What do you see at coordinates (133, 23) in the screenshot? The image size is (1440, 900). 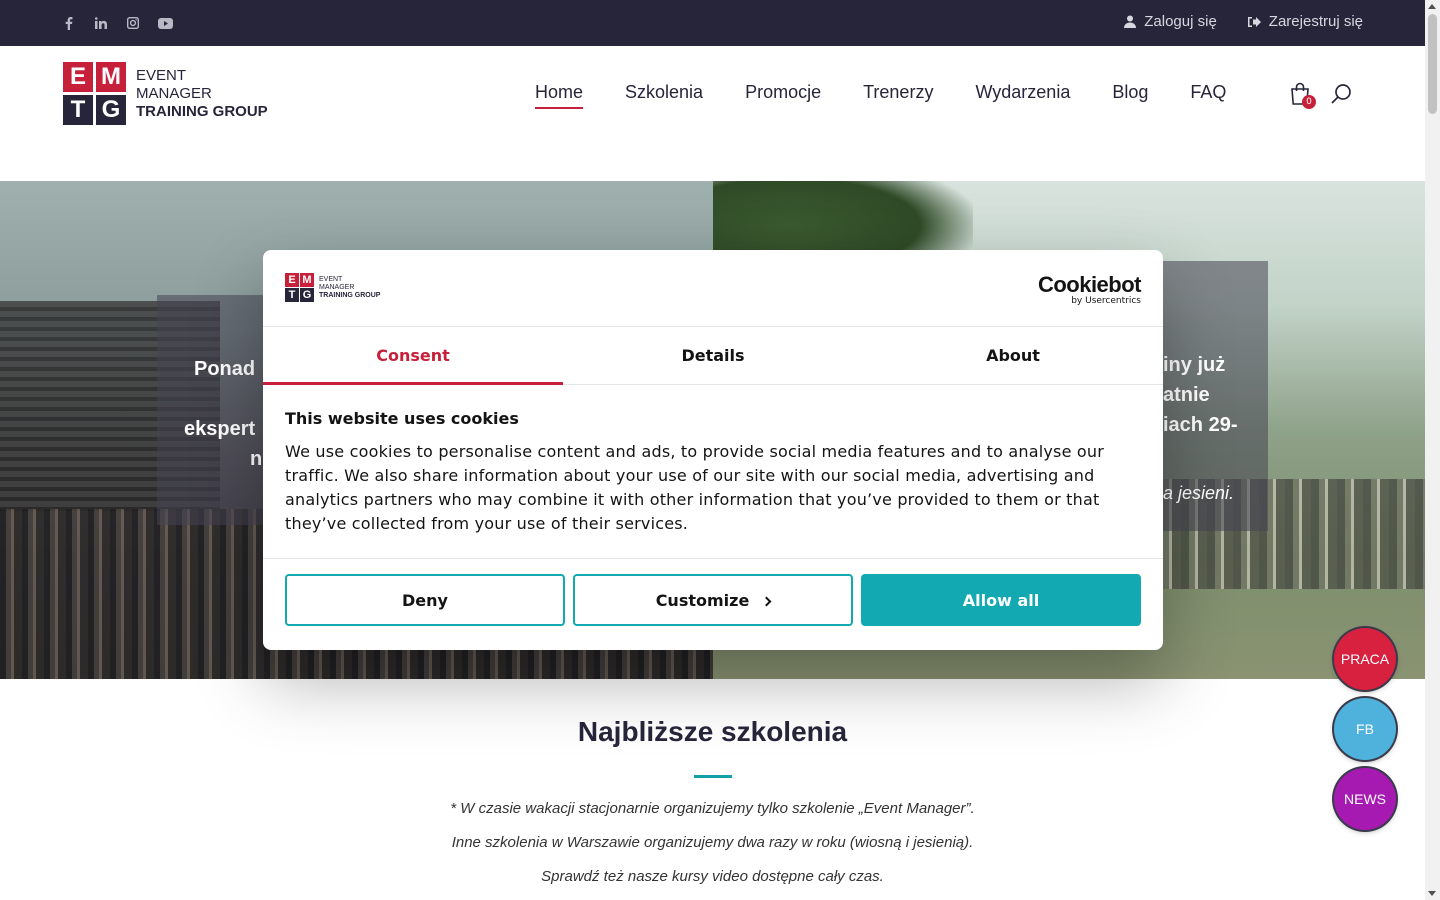 I see `instagram-icon` at bounding box center [133, 23].